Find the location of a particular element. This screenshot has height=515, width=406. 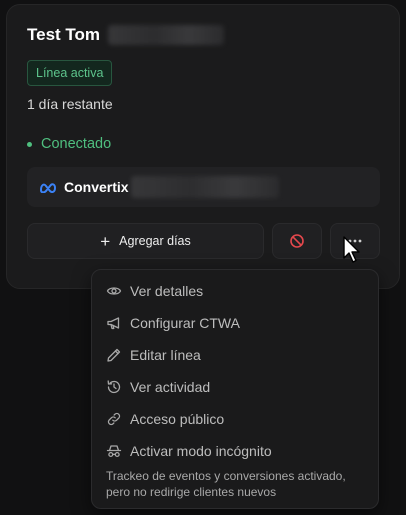

connection-status-label: Conectado is located at coordinates (76, 144).